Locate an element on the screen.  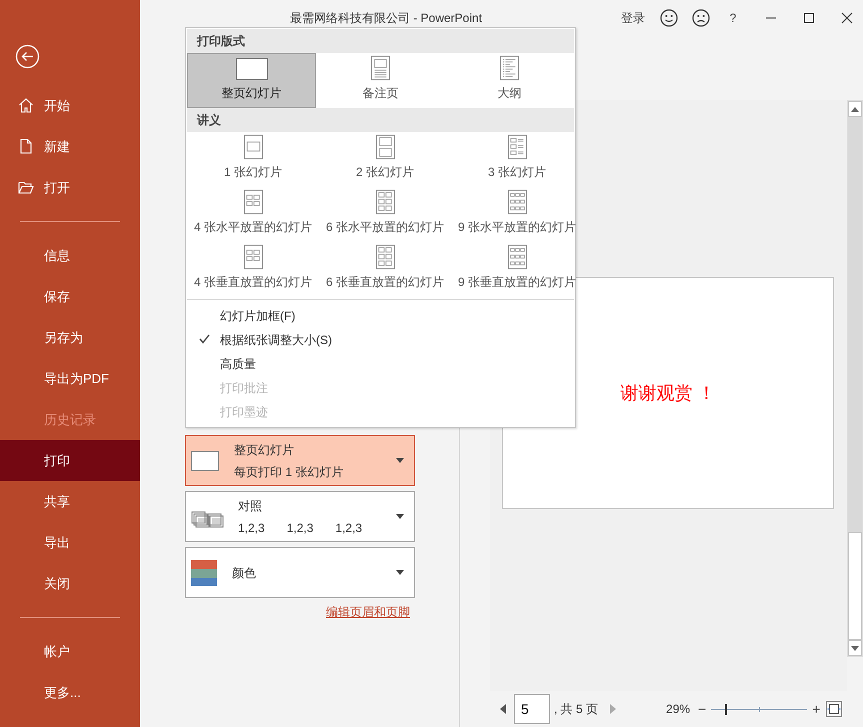
back-icon is located at coordinates (27, 56).